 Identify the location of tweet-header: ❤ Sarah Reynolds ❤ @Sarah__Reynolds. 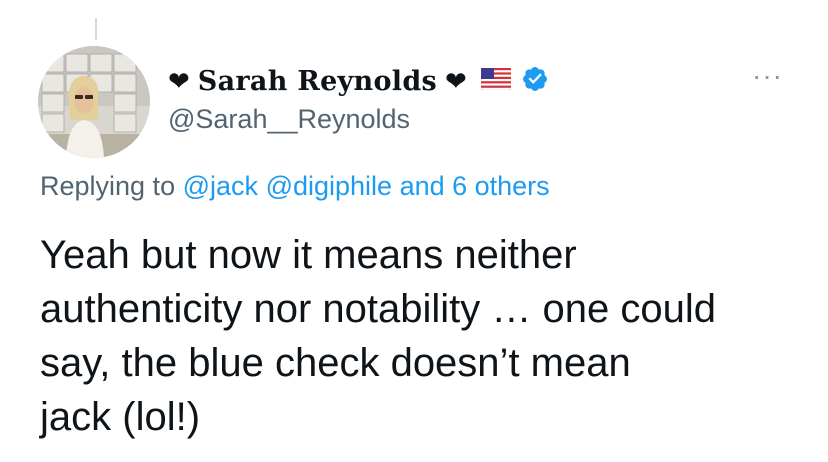
(358, 98).